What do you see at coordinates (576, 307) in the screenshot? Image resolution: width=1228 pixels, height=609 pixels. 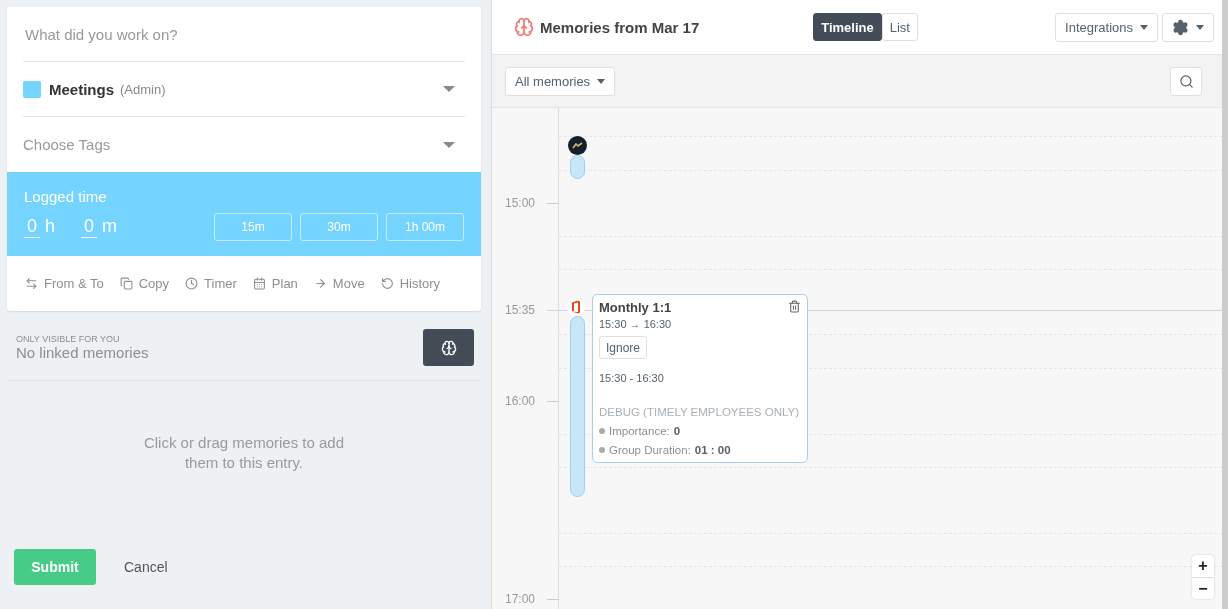 I see `office-icon` at bounding box center [576, 307].